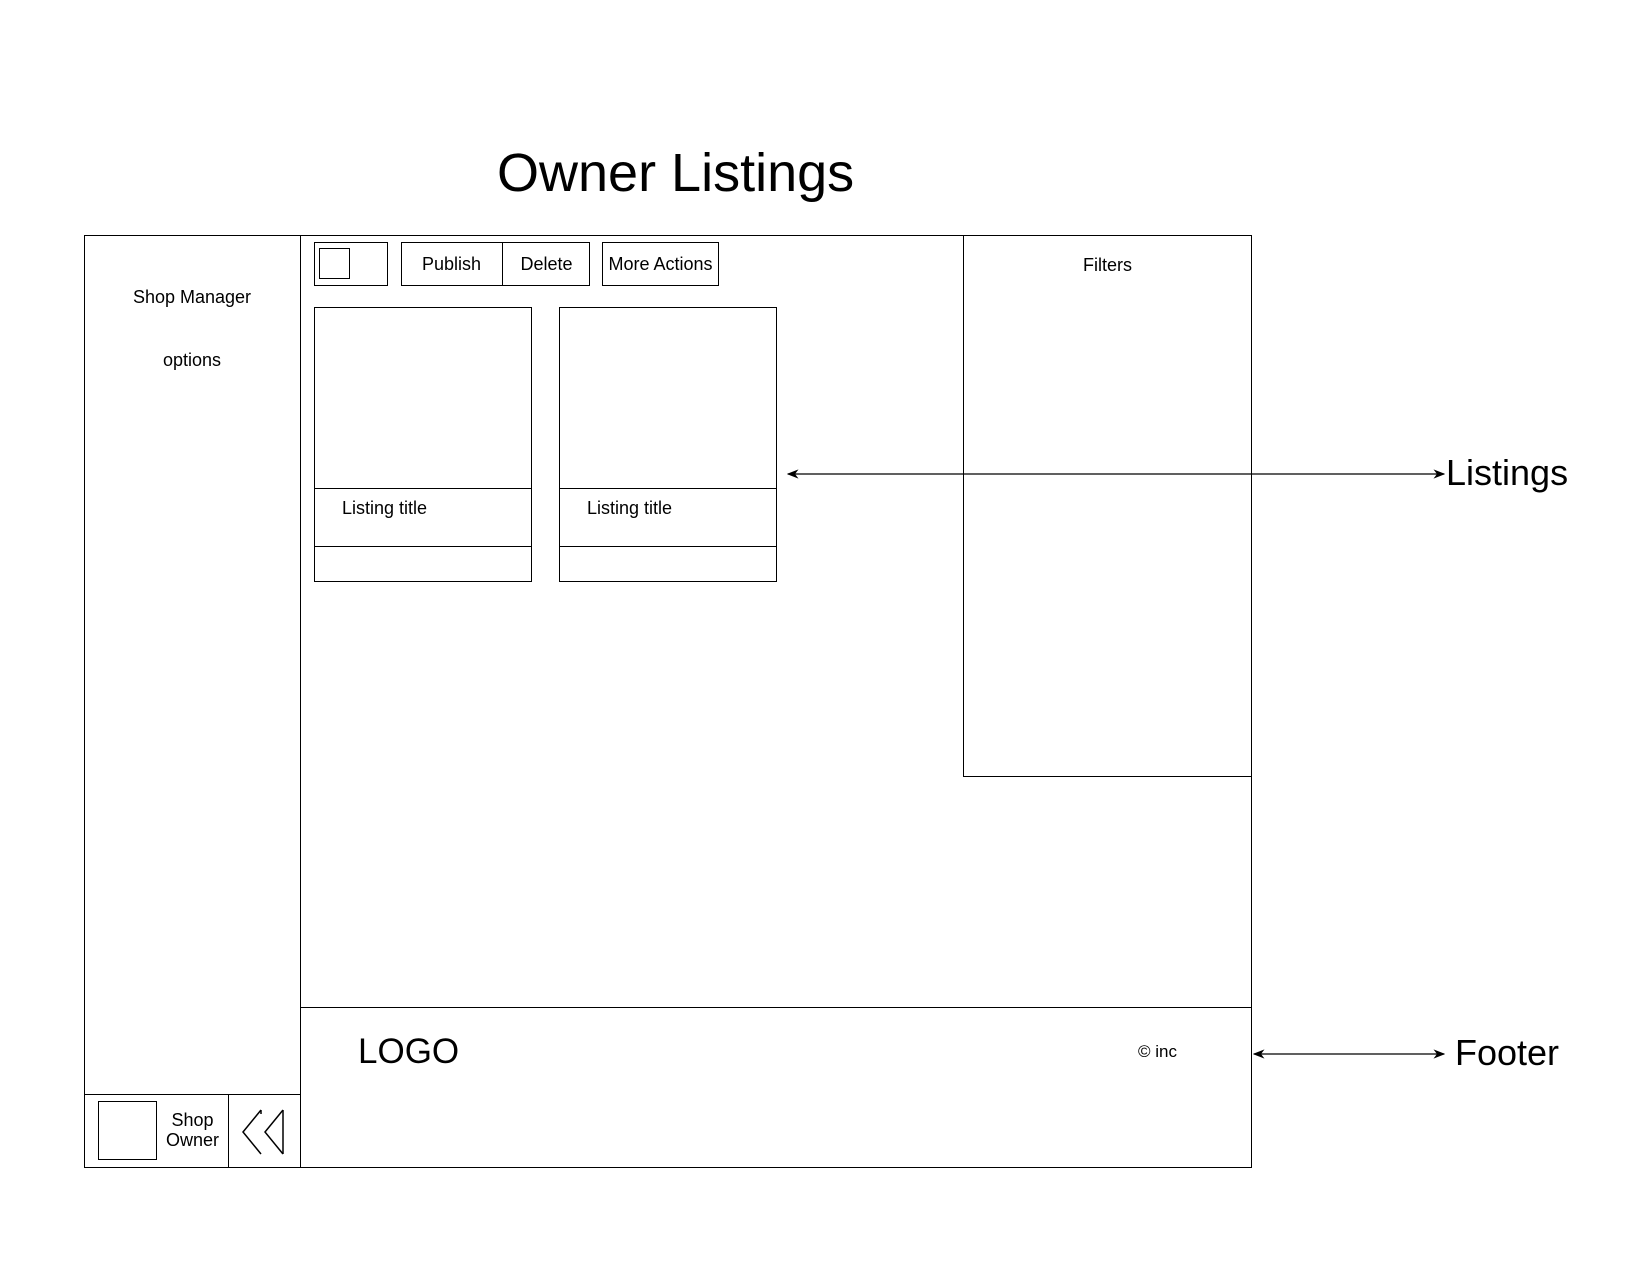  What do you see at coordinates (409, 1051) in the screenshot?
I see `footer-logo: LOGO` at bounding box center [409, 1051].